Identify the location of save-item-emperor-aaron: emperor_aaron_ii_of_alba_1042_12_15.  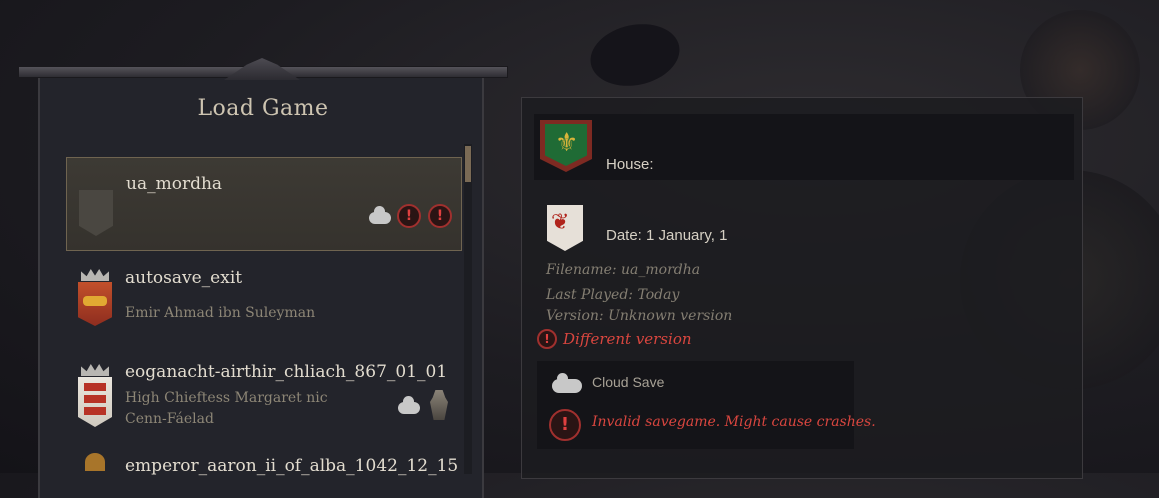
(263, 467).